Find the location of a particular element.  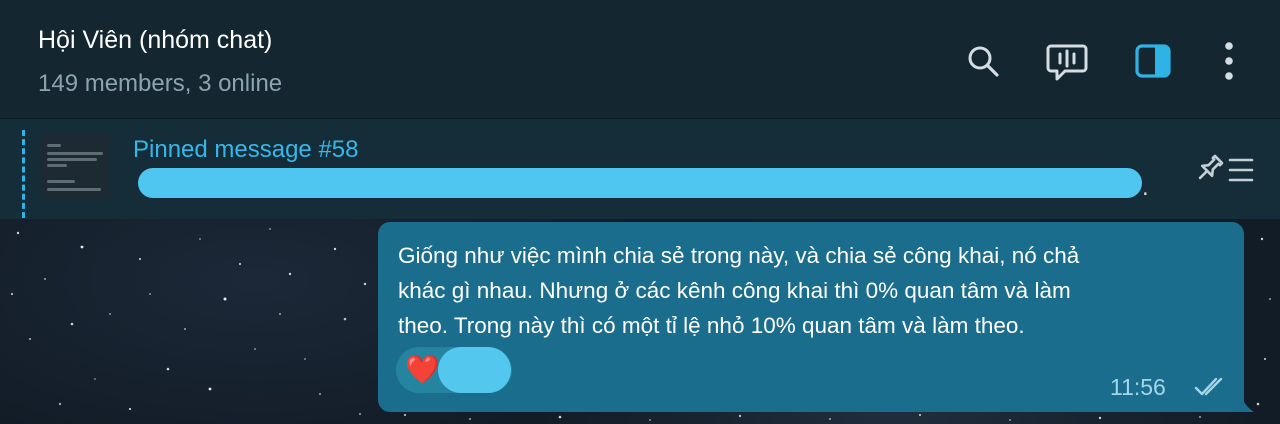

reaction-chip: ❤️ is located at coordinates (454, 370).